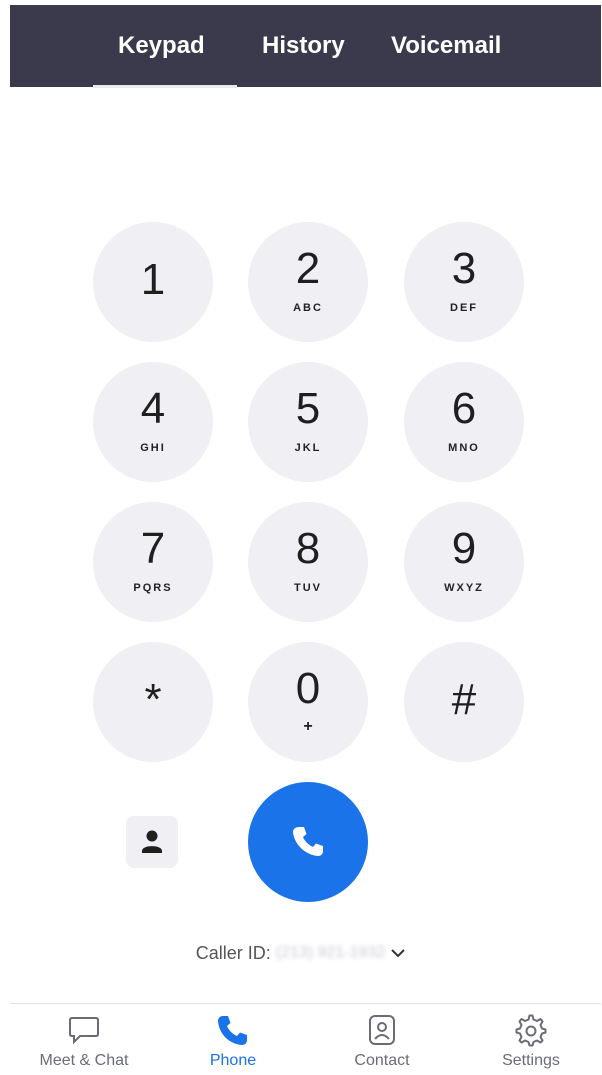 This screenshot has width=602, height=1075. What do you see at coordinates (153, 548) in the screenshot?
I see `key-digit: 7` at bounding box center [153, 548].